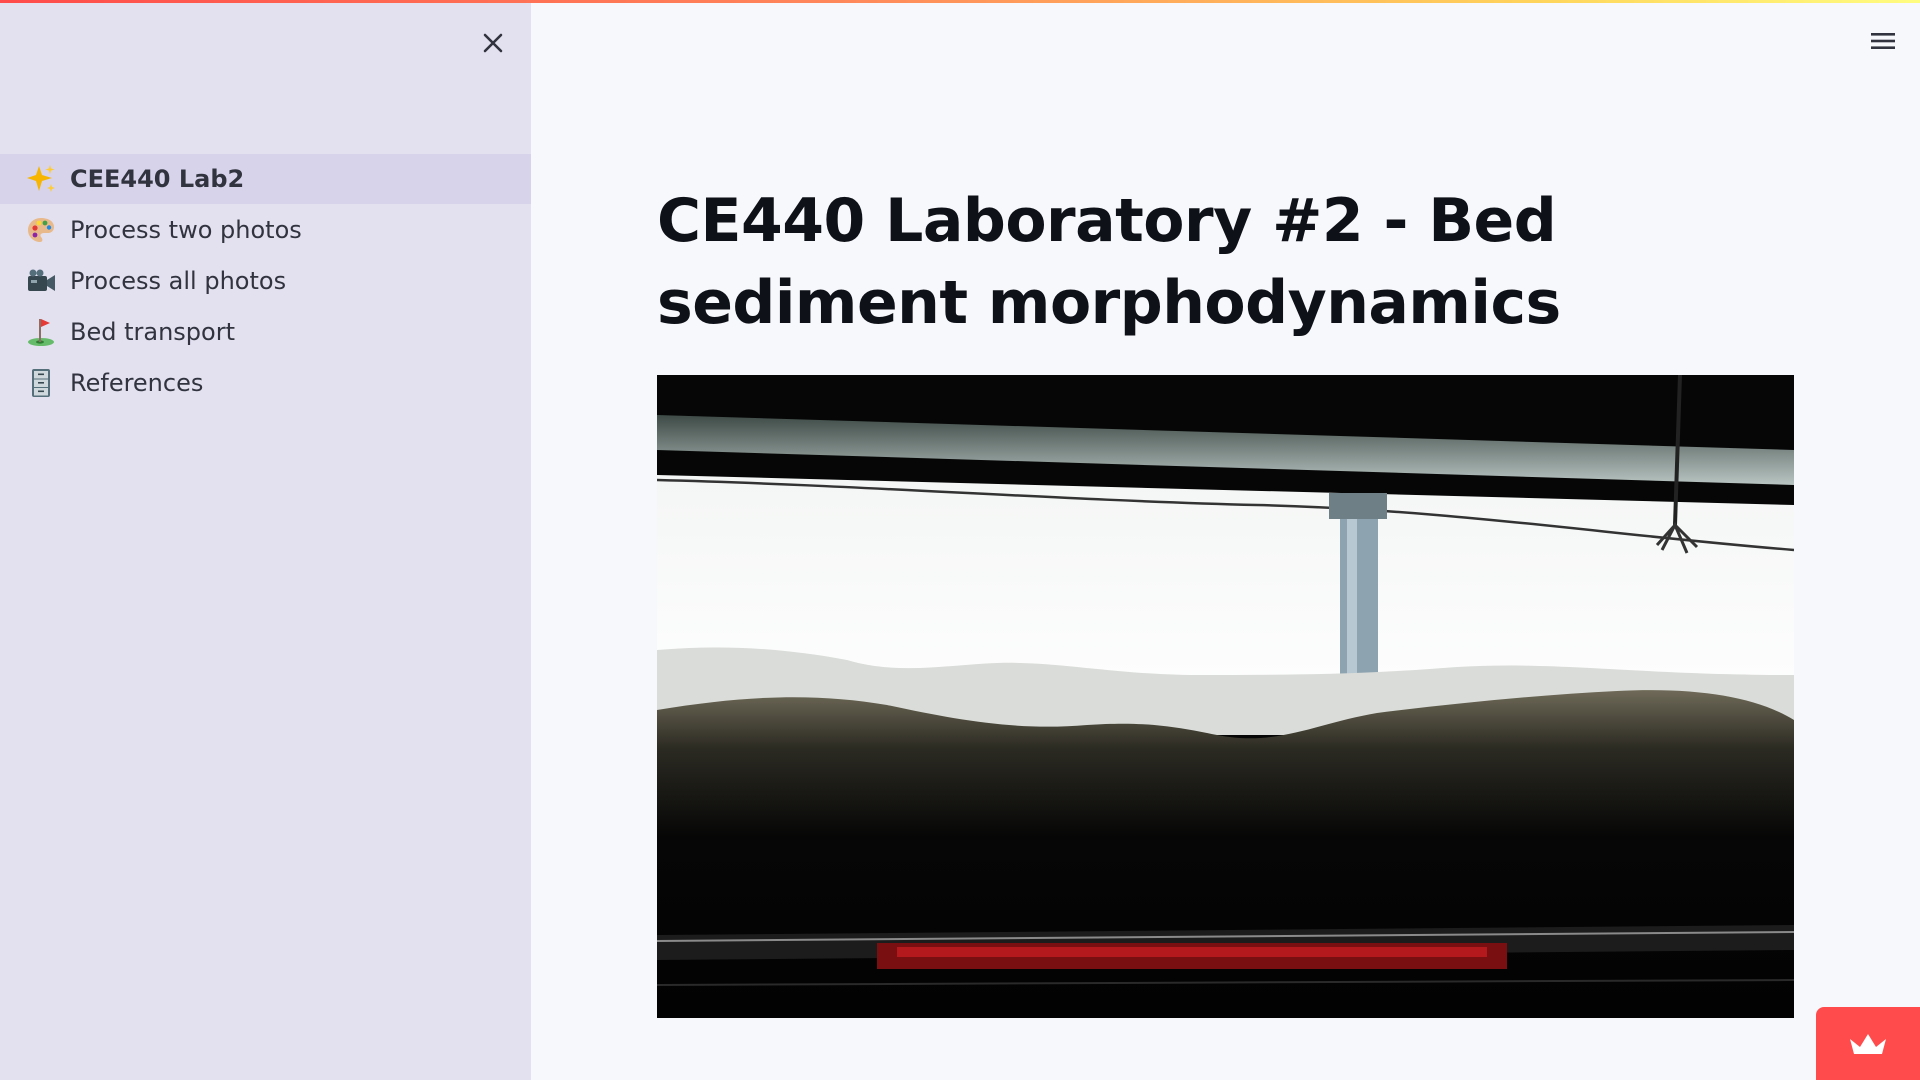 This screenshot has height=1080, width=1920. What do you see at coordinates (152, 332) in the screenshot?
I see `sidebar-item-label: Bed transport` at bounding box center [152, 332].